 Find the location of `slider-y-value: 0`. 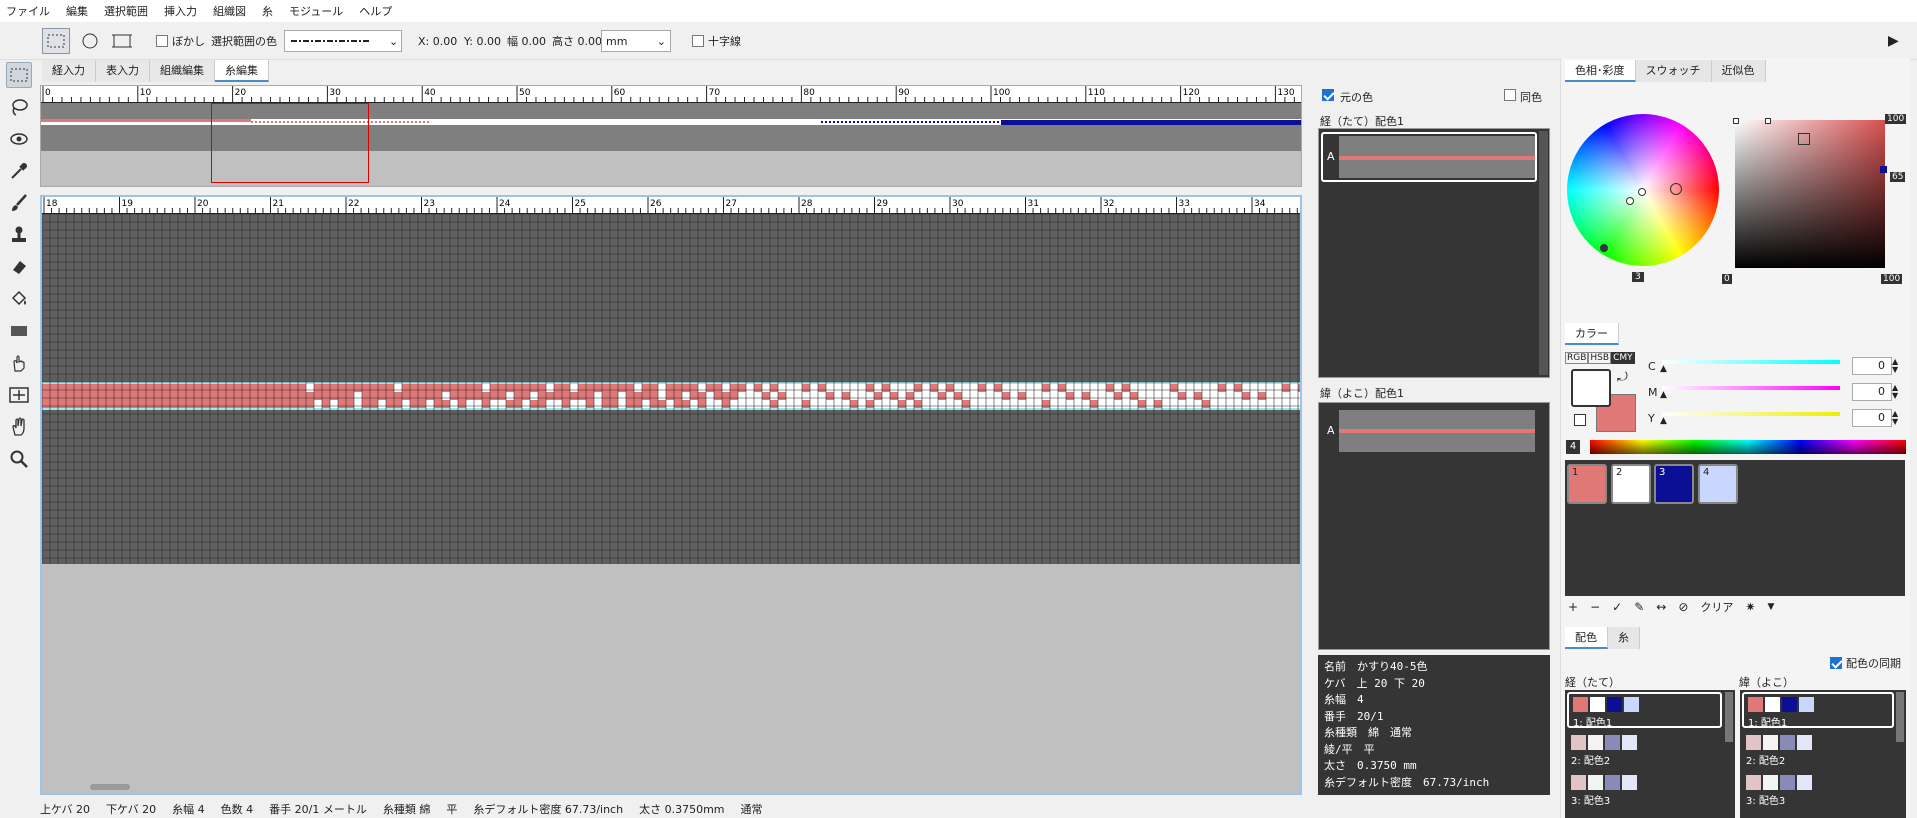

slider-y-value: 0 is located at coordinates (1872, 418).